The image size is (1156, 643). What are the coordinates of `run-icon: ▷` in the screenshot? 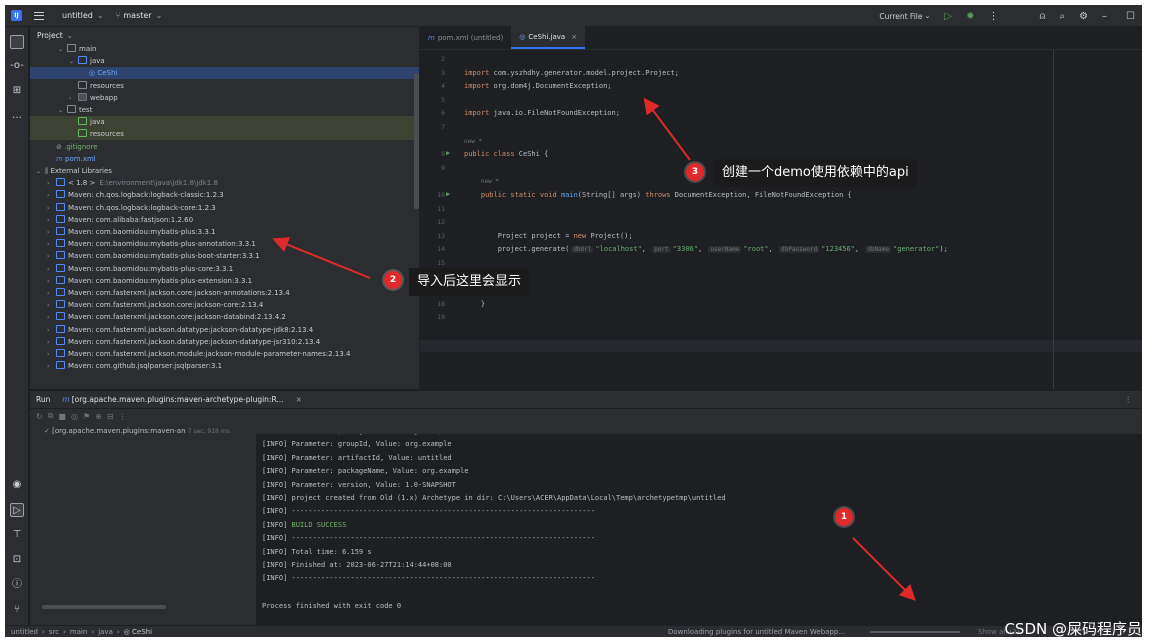 It's located at (948, 16).